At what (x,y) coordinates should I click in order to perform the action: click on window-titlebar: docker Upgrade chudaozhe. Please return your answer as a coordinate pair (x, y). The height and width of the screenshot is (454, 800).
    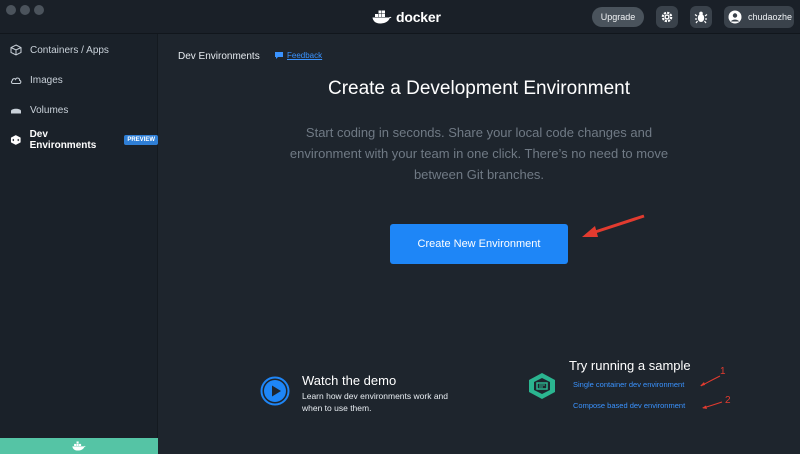
    Looking at the image, I should click on (400, 17).